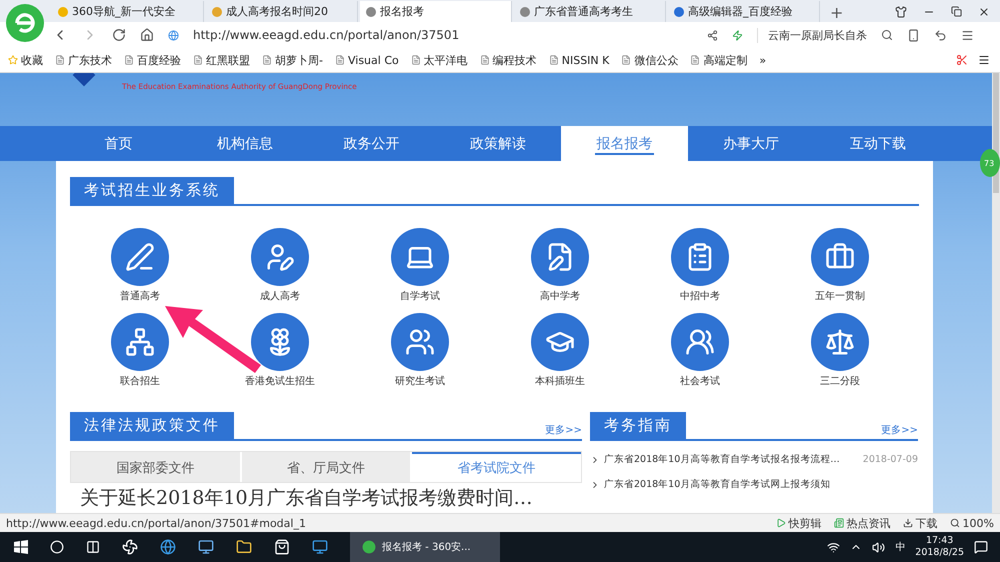  What do you see at coordinates (837, 12) in the screenshot?
I see `new-tab-button: +` at bounding box center [837, 12].